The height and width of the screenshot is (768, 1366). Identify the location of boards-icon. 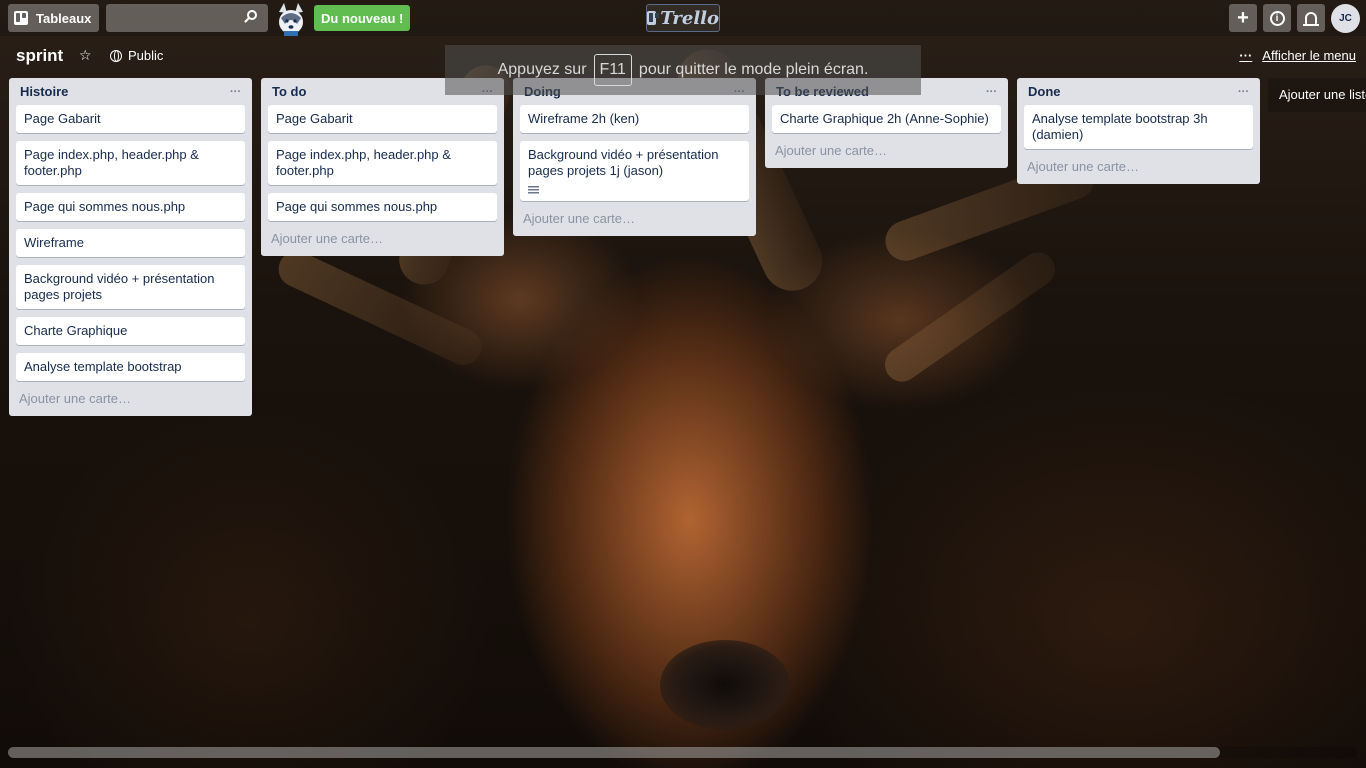
(21, 18).